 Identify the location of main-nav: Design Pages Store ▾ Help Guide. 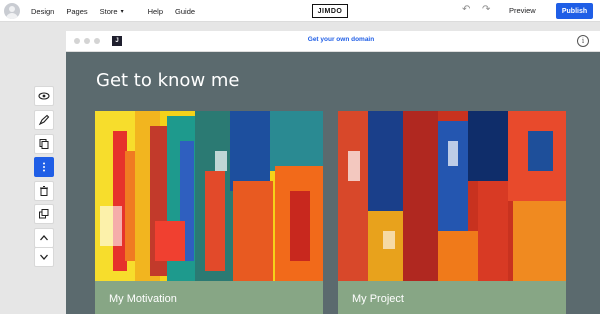
(119, 11).